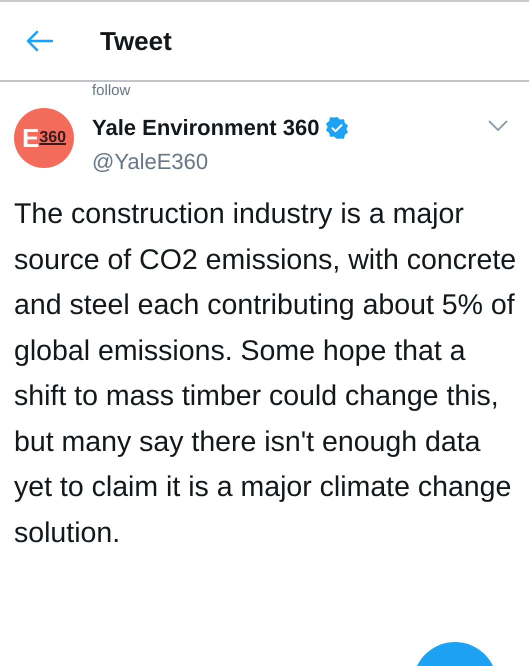 The width and height of the screenshot is (529, 666). What do you see at coordinates (31, 138) in the screenshot?
I see `avatar-letter: E` at bounding box center [31, 138].